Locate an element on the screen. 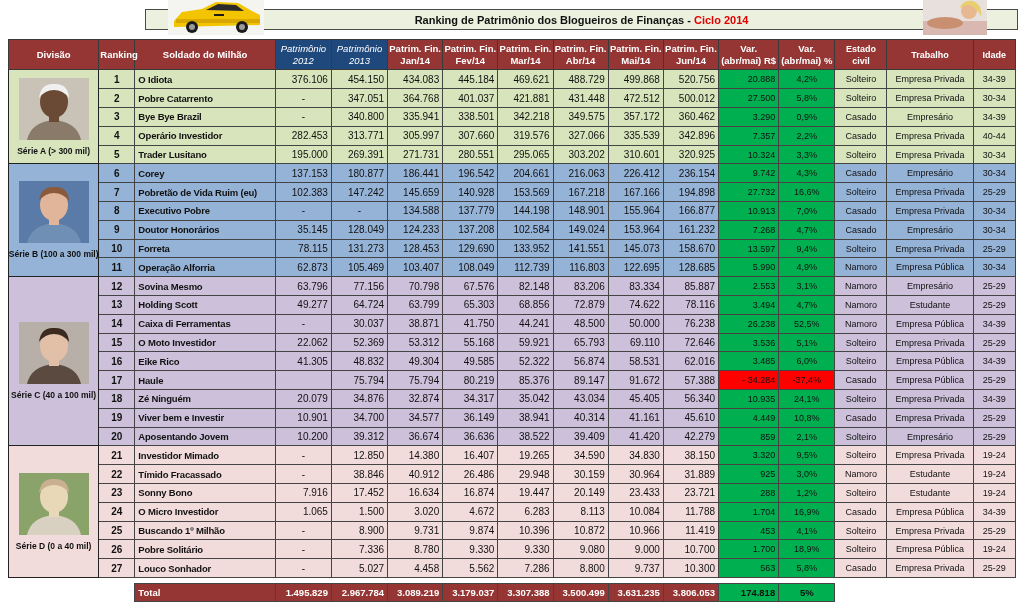 The image size is (1024, 602). column-header: Patrim. Fin. Jun/14 is located at coordinates (691, 55).